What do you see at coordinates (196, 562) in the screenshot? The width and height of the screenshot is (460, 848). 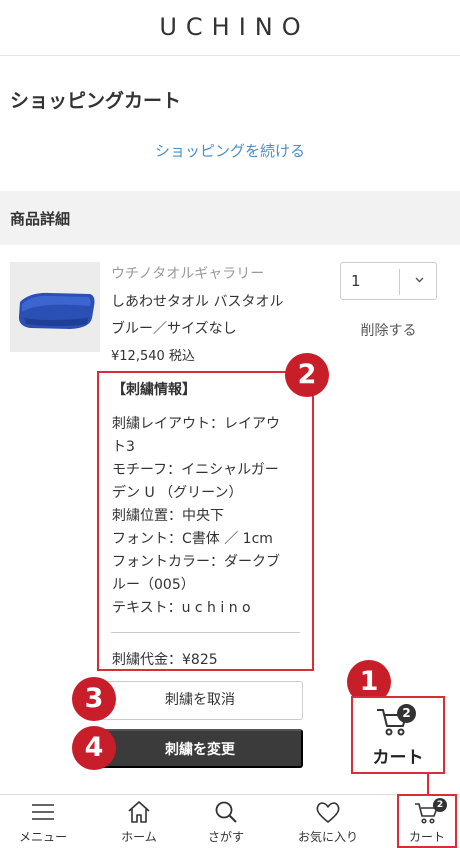 I see `embroidery-detail-line: フォントカラー：ダークブ` at bounding box center [196, 562].